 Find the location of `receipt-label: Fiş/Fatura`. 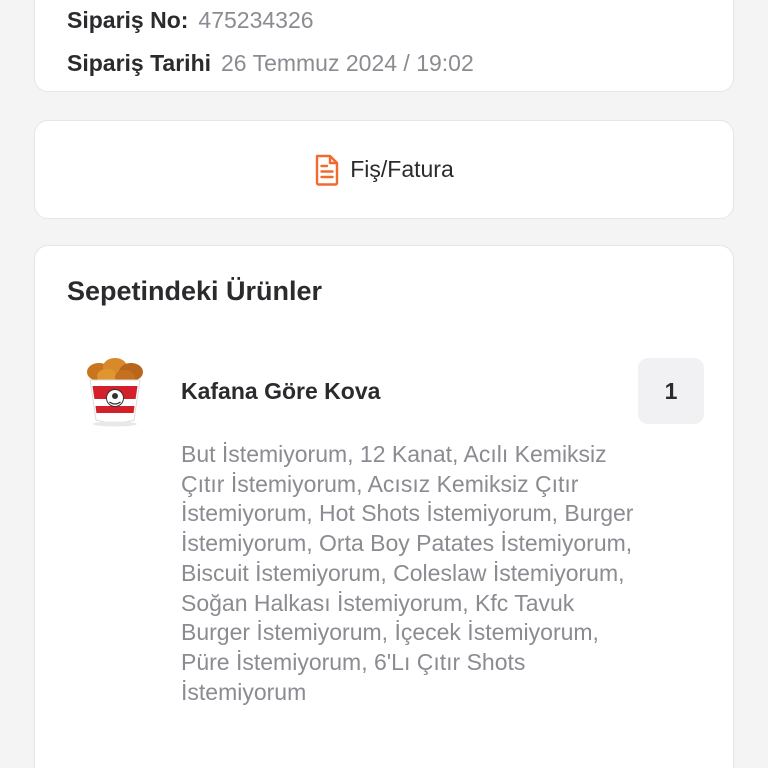

receipt-label: Fiş/Fatura is located at coordinates (402, 169).